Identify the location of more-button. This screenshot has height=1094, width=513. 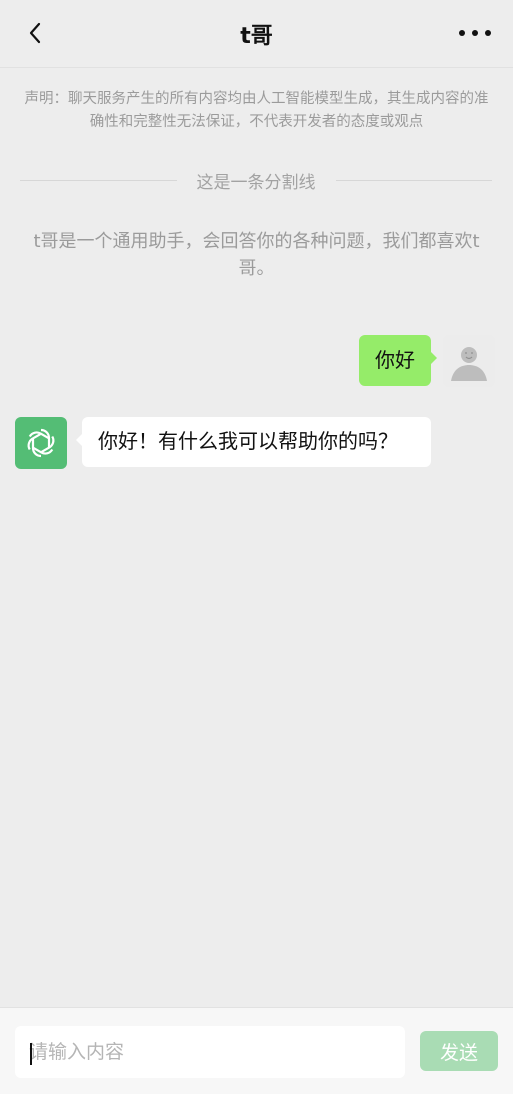
(475, 33).